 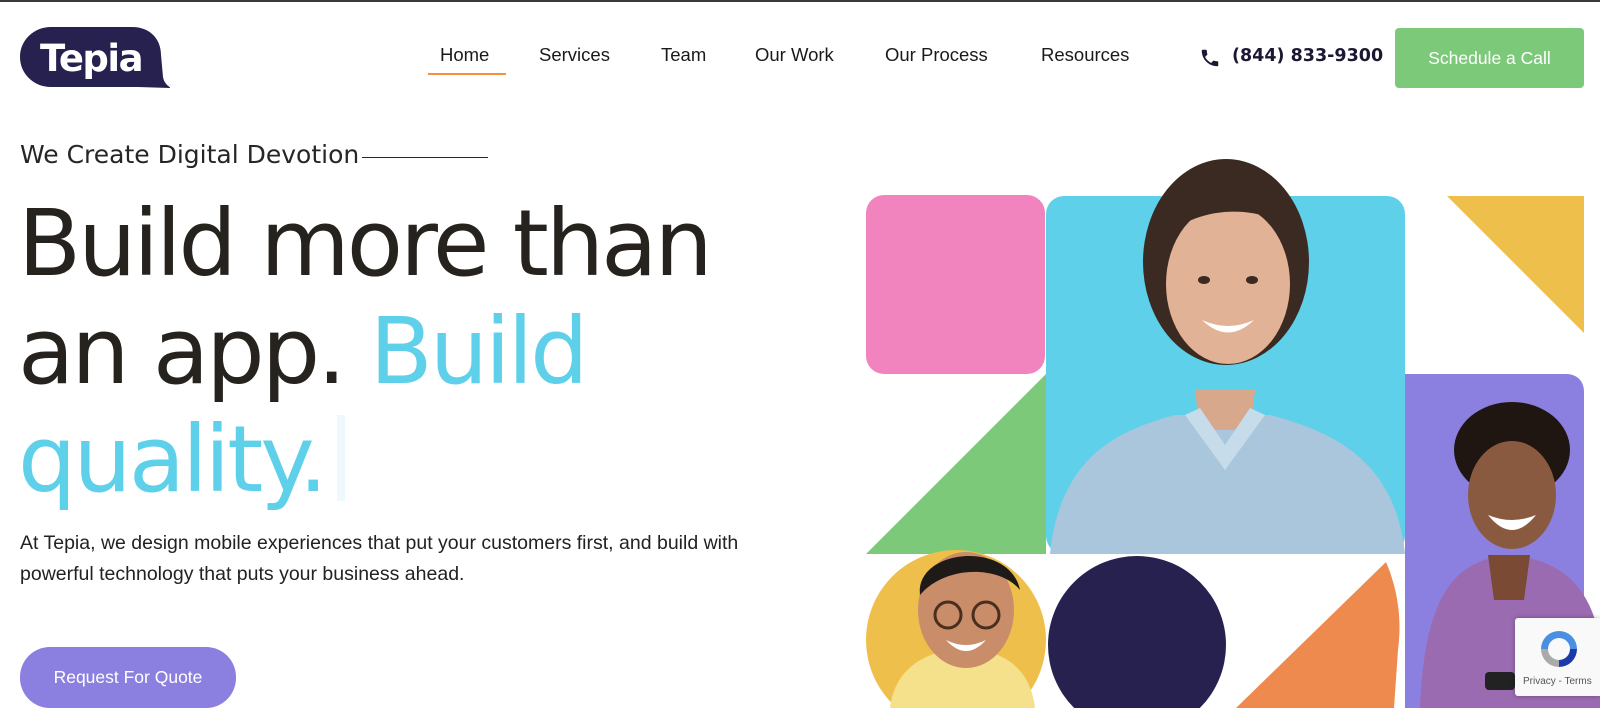 I want to click on navy-circle, so click(x=1137, y=632).